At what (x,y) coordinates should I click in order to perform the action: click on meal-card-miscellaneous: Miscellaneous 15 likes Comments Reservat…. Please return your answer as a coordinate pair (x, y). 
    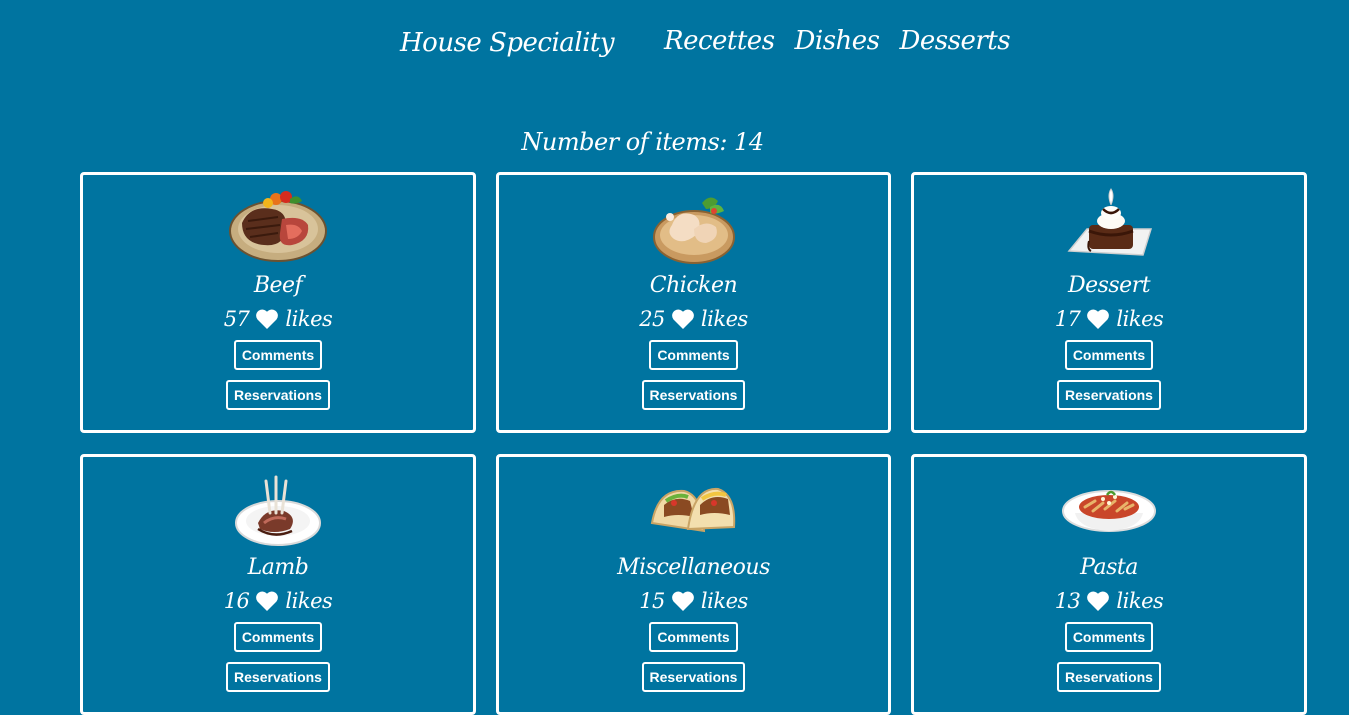
    Looking at the image, I should click on (693, 584).